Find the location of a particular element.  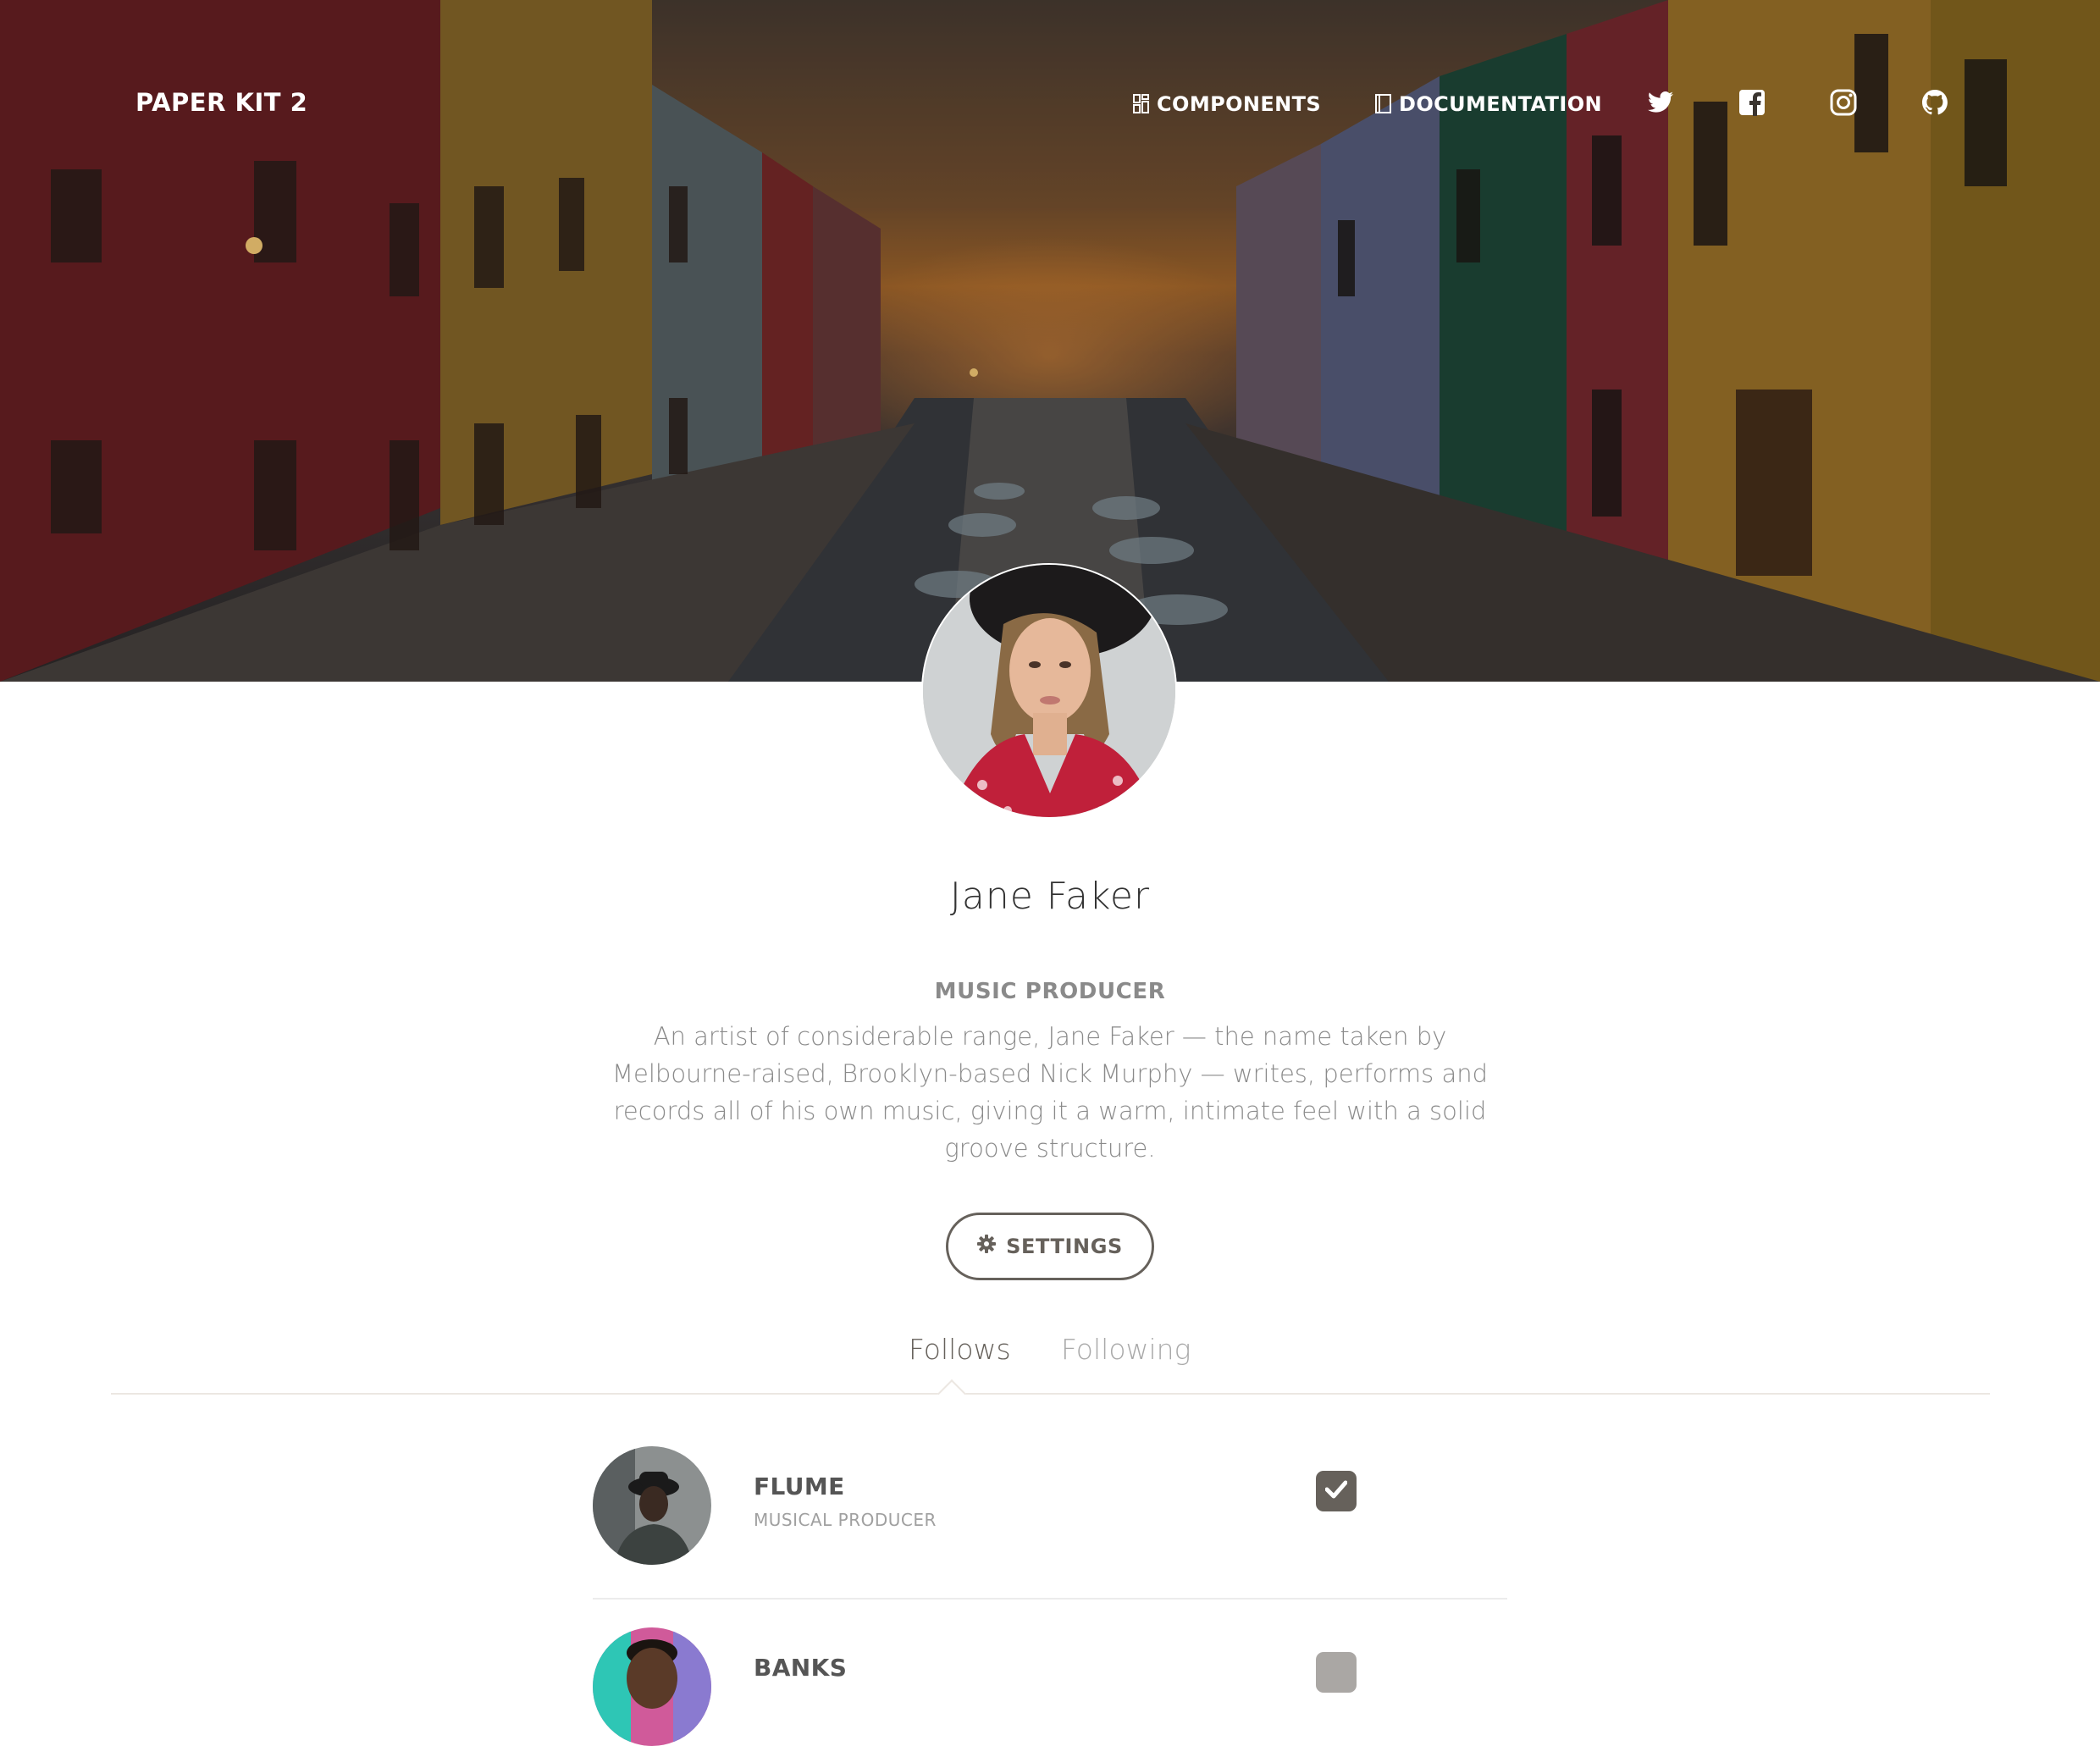

settings-button: SETTINGS is located at coordinates (1050, 1246).